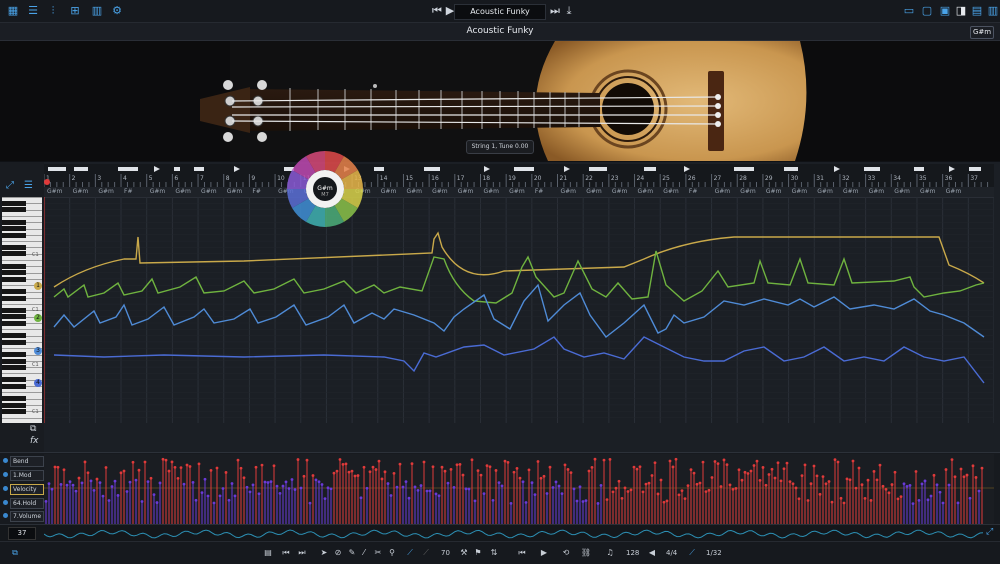 The image size is (1000, 564). Describe the element at coordinates (352, 553) in the screenshot. I see `pencil-icon: ✎` at that location.